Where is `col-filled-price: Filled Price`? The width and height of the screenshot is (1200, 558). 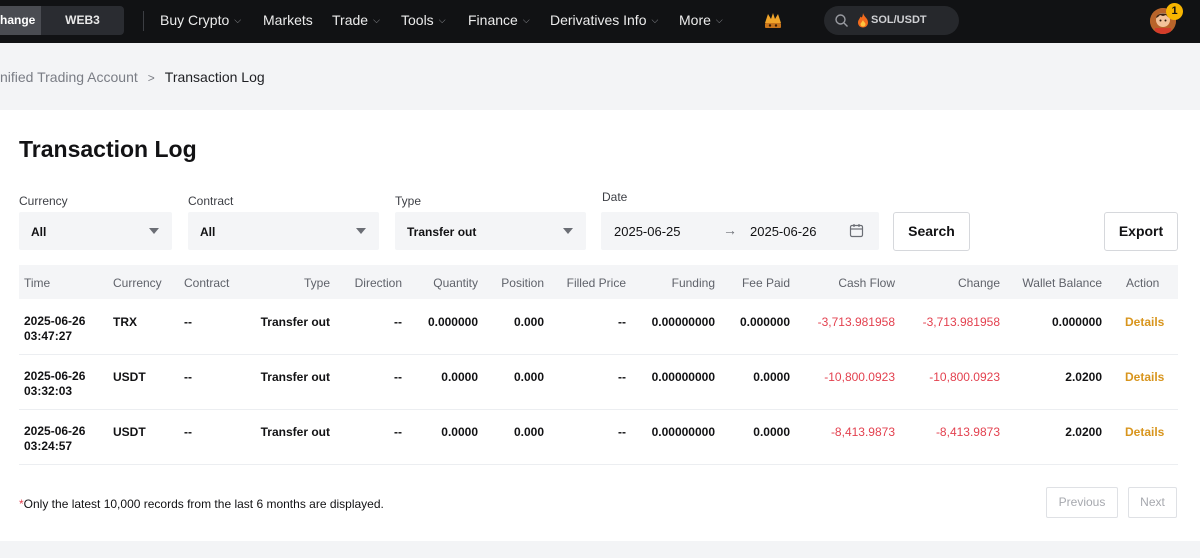
col-filled-price: Filled Price is located at coordinates (596, 283).